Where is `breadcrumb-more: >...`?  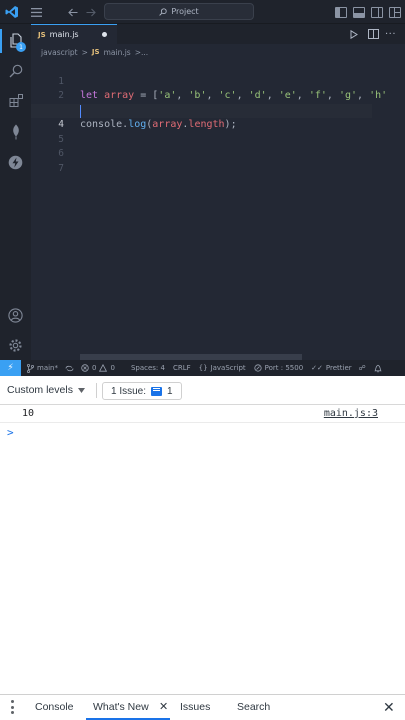 breadcrumb-more: >... is located at coordinates (141, 52).